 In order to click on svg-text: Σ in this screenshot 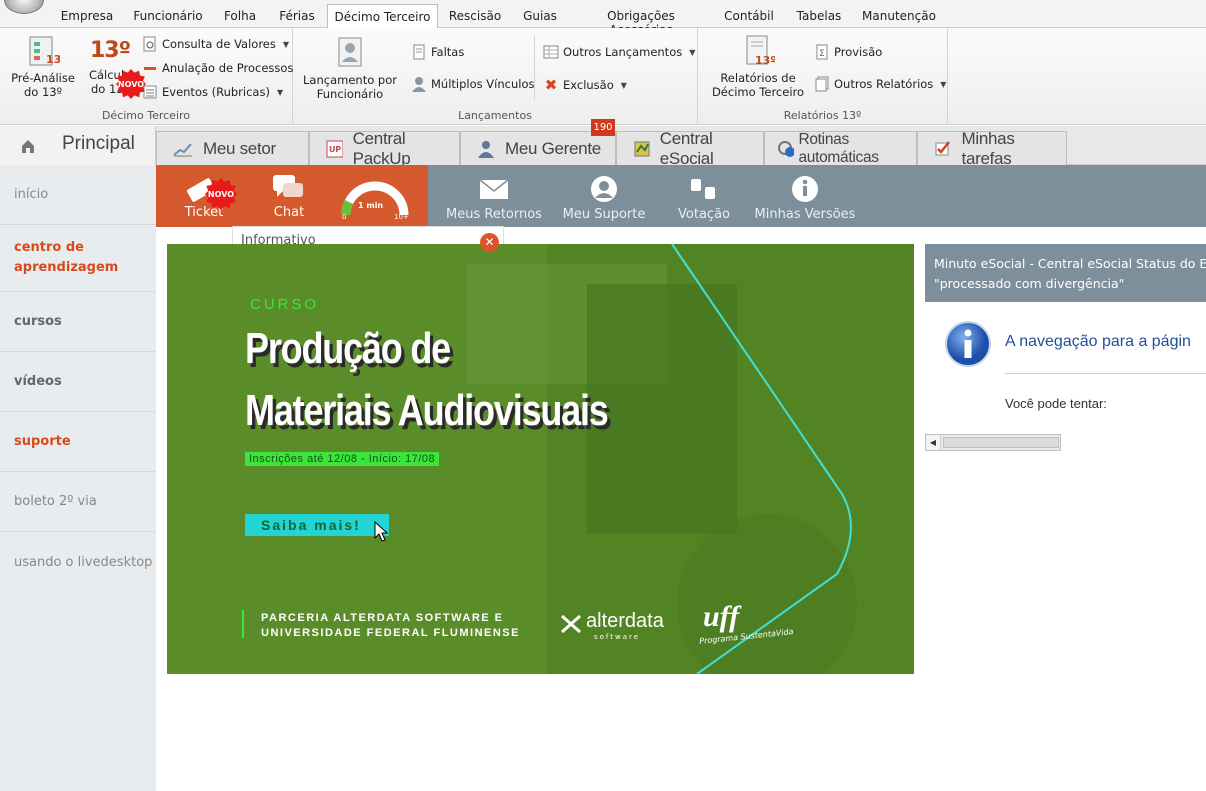, I will do `click(822, 54)`.